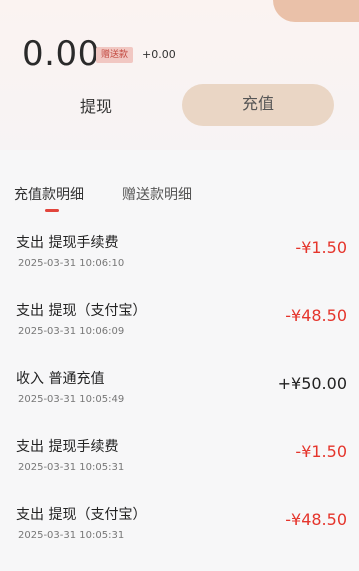 The image size is (359, 571). What do you see at coordinates (179, 529) in the screenshot?
I see `list-item: 支出 提现（支付宝） 2025-03-31 10:05:31 -¥48.50` at bounding box center [179, 529].